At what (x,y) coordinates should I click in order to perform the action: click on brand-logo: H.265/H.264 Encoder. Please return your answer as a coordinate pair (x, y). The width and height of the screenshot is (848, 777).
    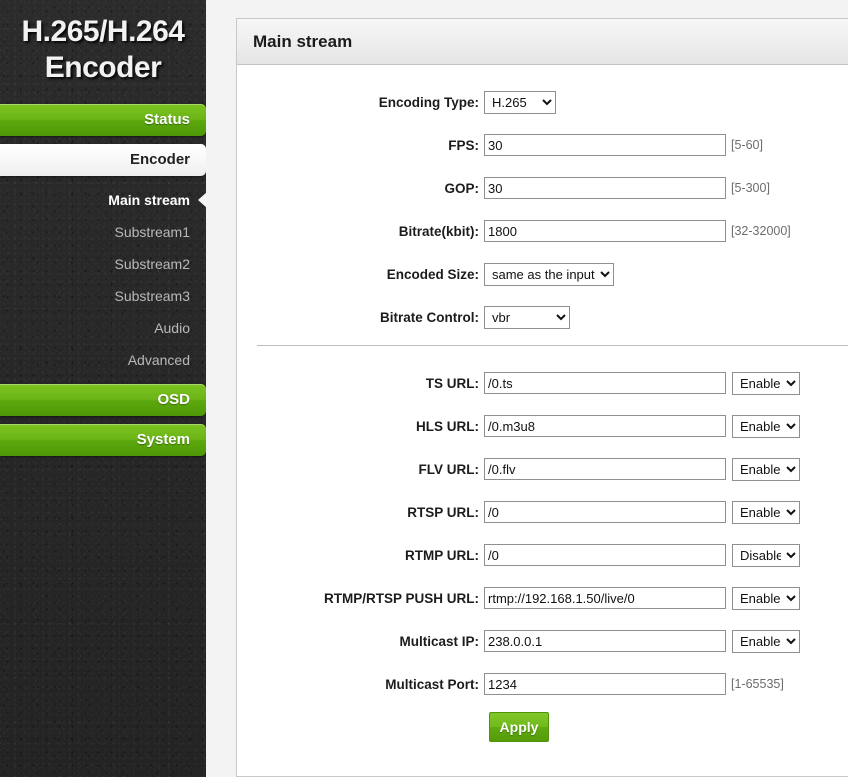
    Looking at the image, I should click on (103, 52).